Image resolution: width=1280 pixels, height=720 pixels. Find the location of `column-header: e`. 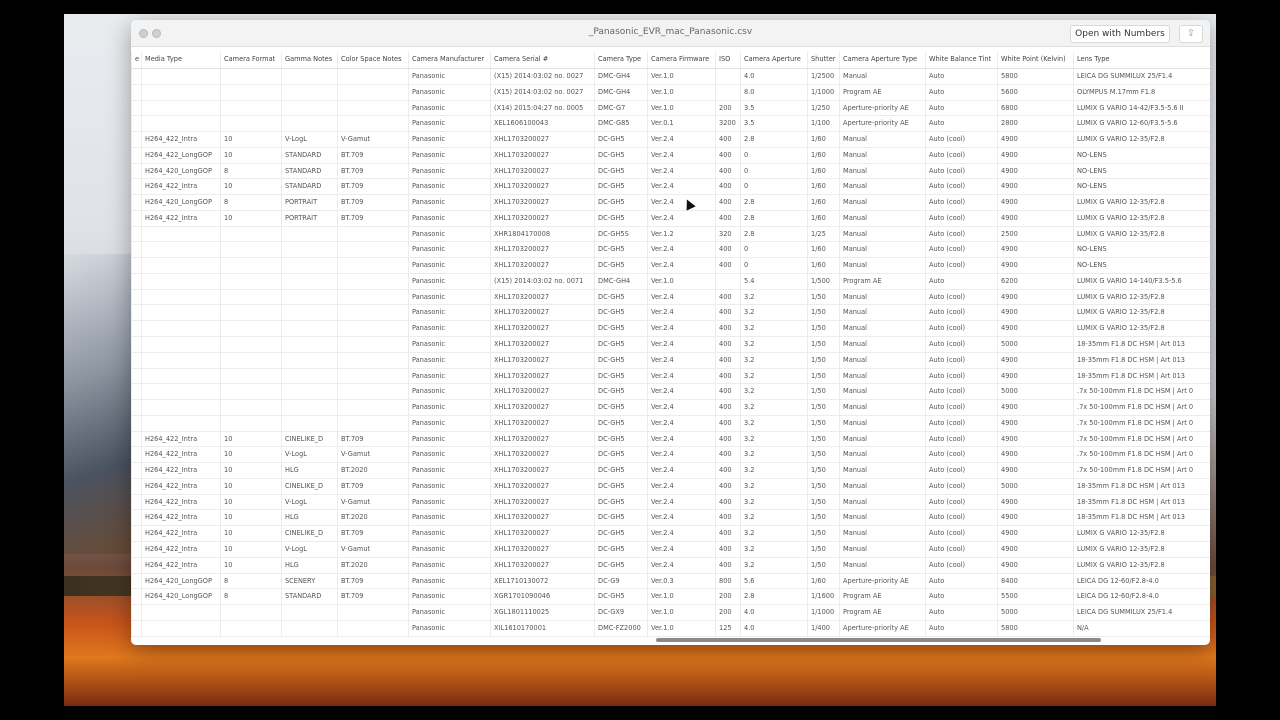

column-header: e is located at coordinates (136, 60).